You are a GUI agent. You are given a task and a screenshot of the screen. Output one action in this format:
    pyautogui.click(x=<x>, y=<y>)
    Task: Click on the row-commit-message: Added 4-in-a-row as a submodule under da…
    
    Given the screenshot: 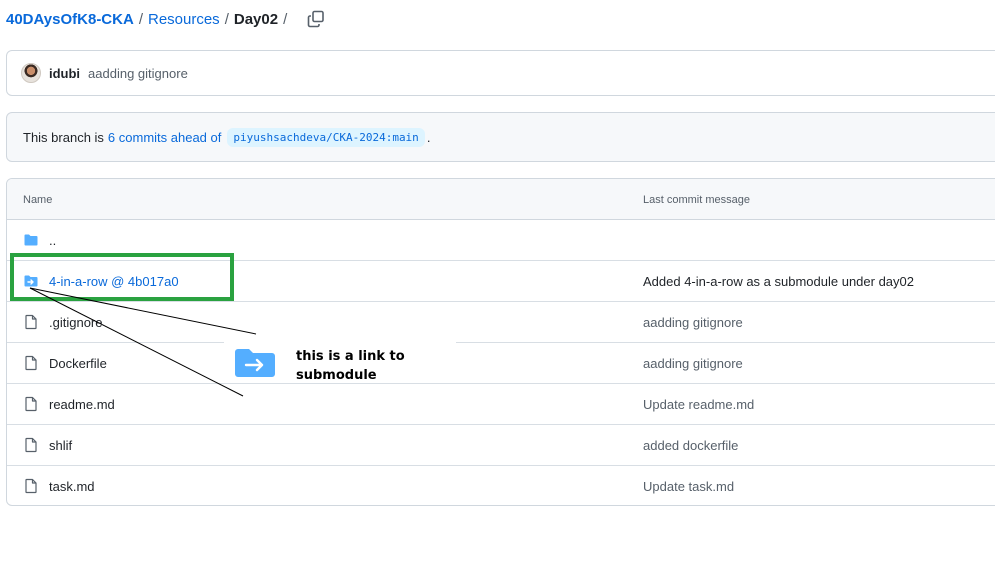 What is the action you would take?
    pyautogui.click(x=778, y=281)
    